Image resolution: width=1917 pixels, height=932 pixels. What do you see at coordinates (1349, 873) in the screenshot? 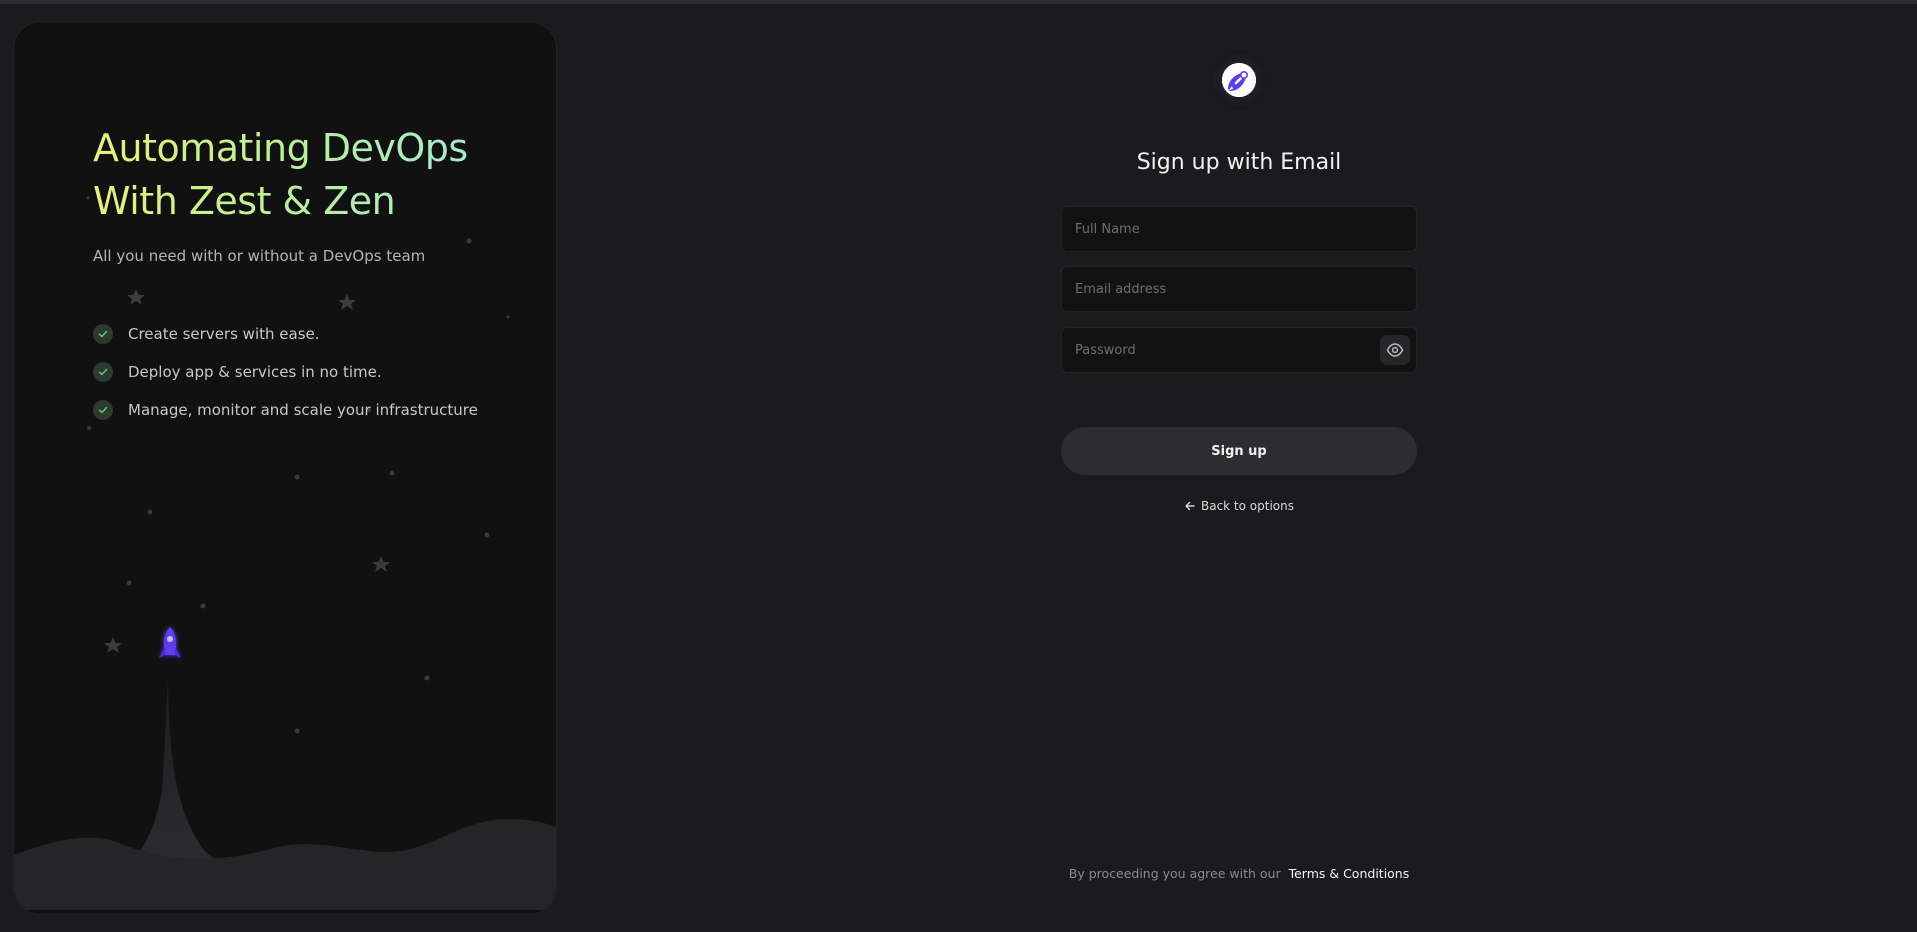
I see `terms-and-conditions-link: Terms & Conditions` at bounding box center [1349, 873].